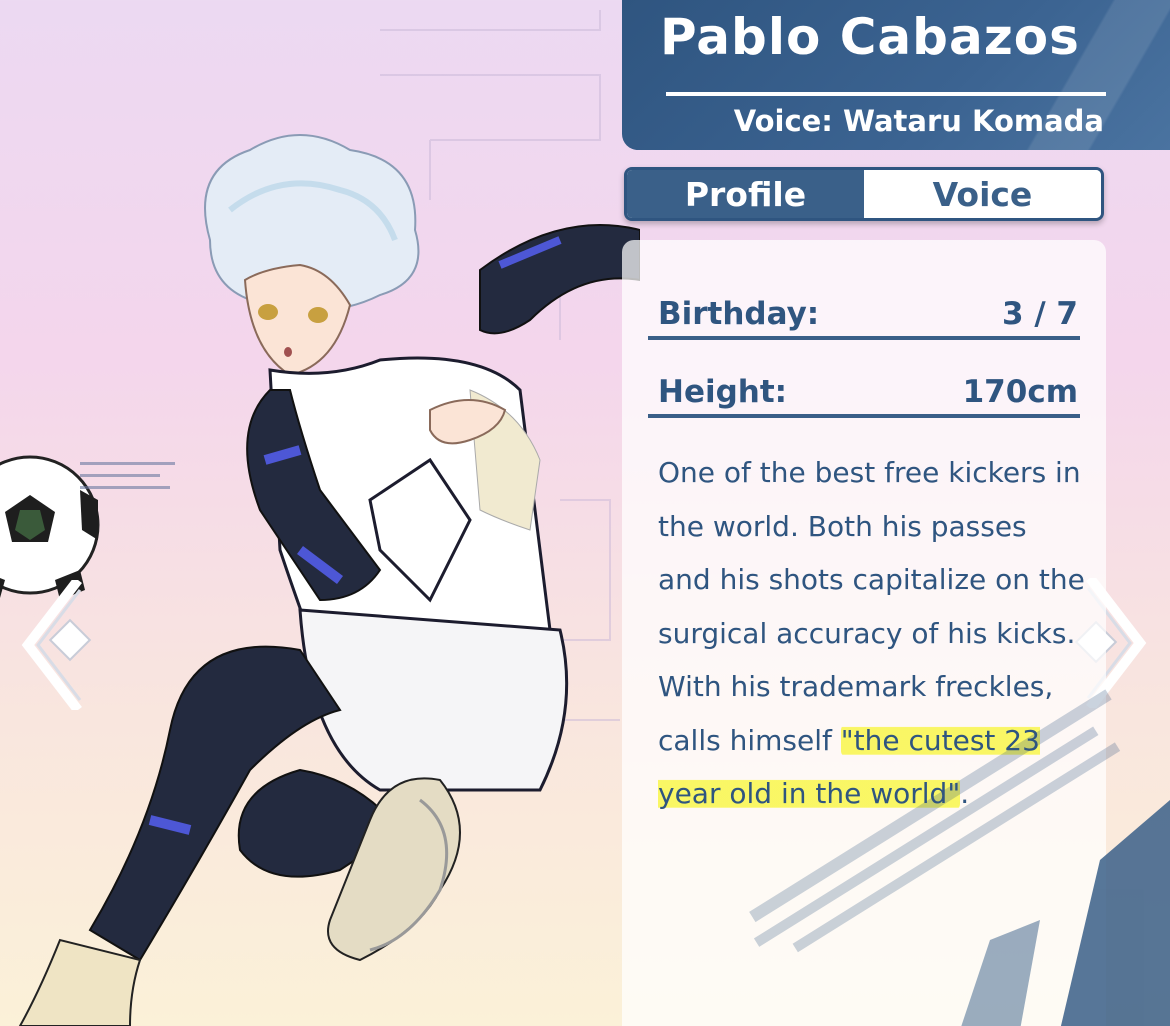  Describe the element at coordinates (127, 475) in the screenshot. I see `ball-text-graphic` at that location.